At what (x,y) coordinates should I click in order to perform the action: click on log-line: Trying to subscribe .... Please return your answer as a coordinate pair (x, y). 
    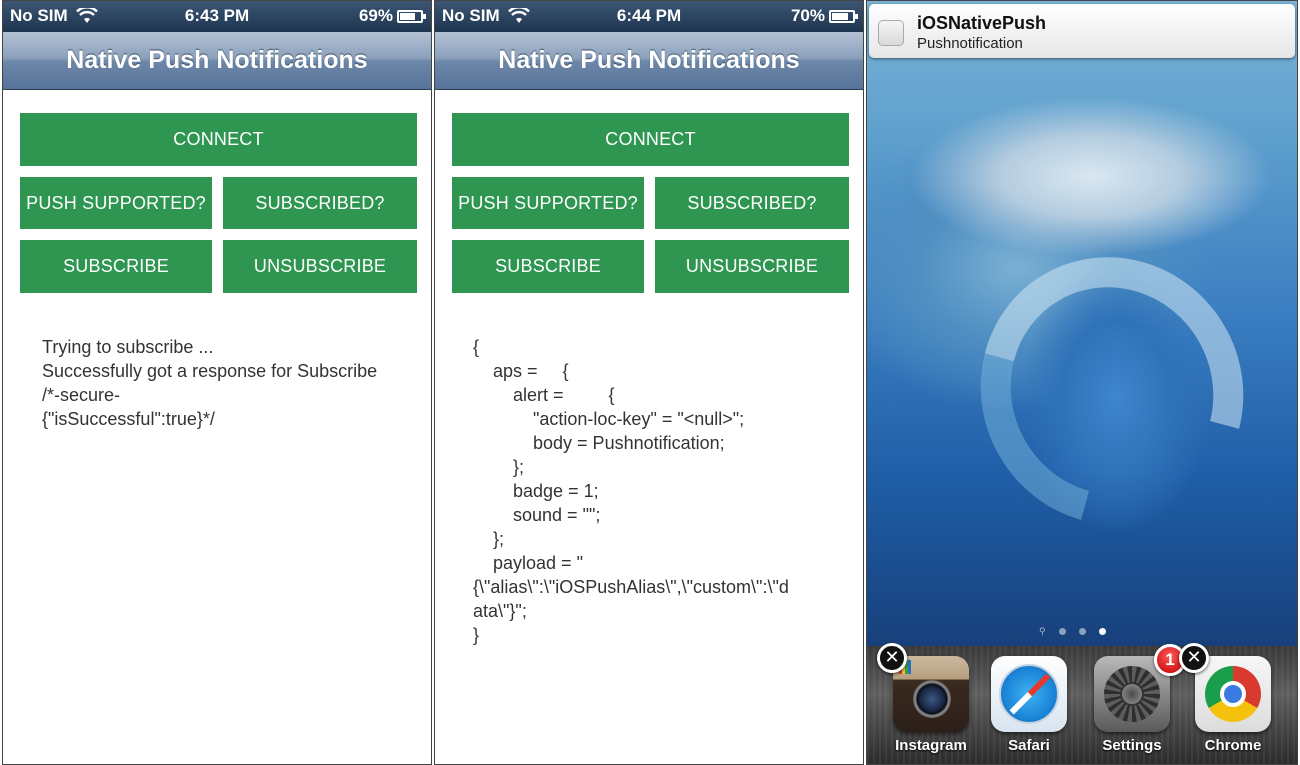
    Looking at the image, I should click on (128, 347).